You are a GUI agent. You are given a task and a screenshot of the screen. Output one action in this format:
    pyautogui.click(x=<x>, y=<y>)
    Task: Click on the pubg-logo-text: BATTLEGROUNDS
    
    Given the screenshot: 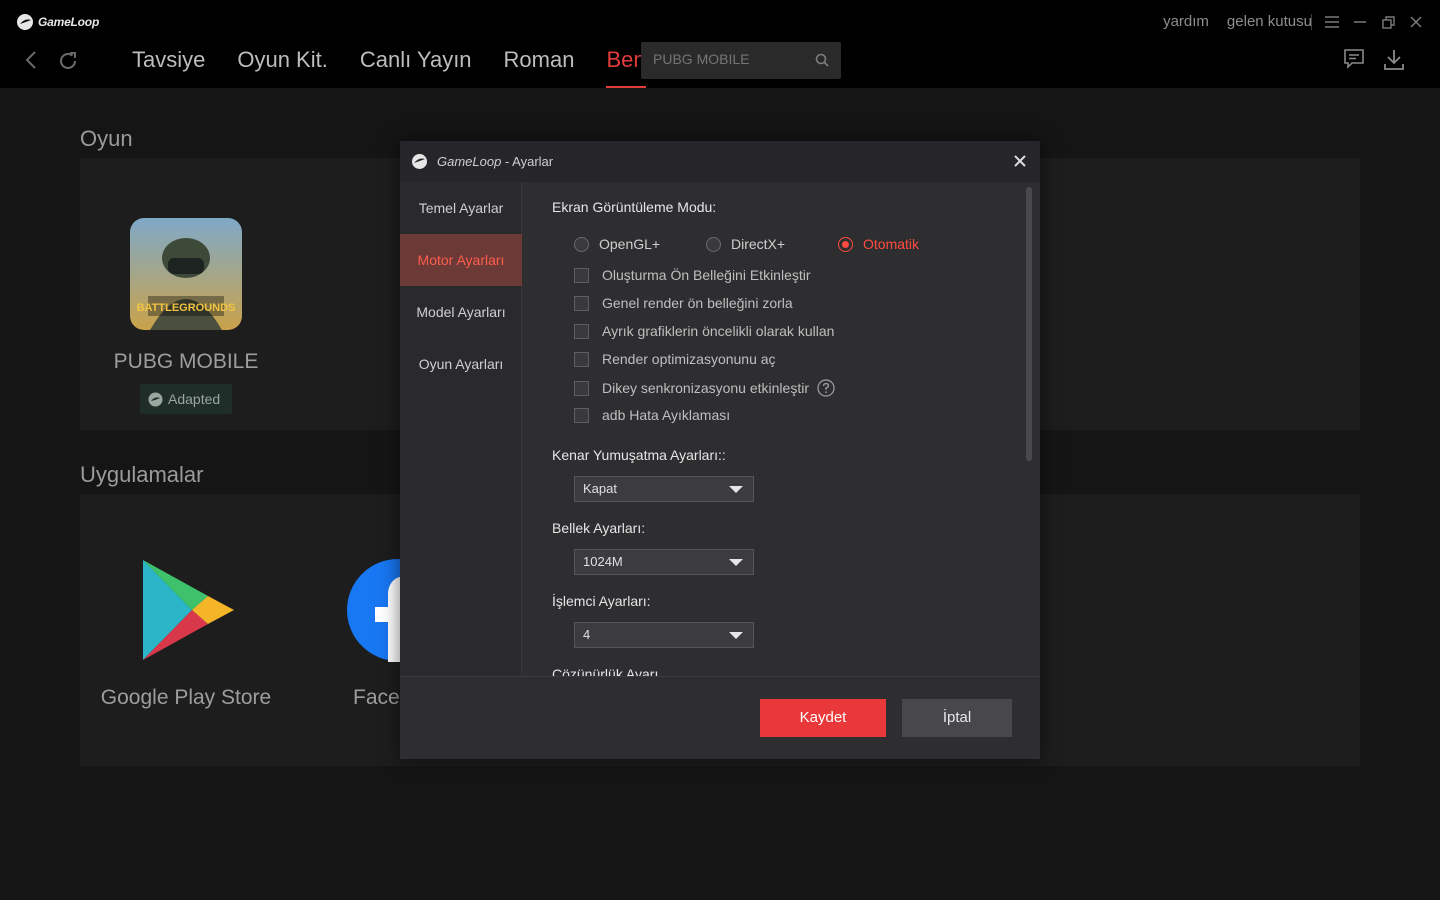 What is the action you would take?
    pyautogui.click(x=186, y=308)
    